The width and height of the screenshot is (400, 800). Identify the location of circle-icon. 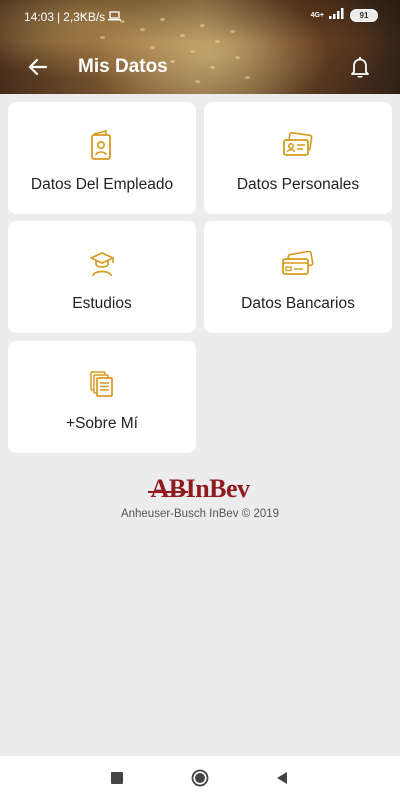
(200, 778).